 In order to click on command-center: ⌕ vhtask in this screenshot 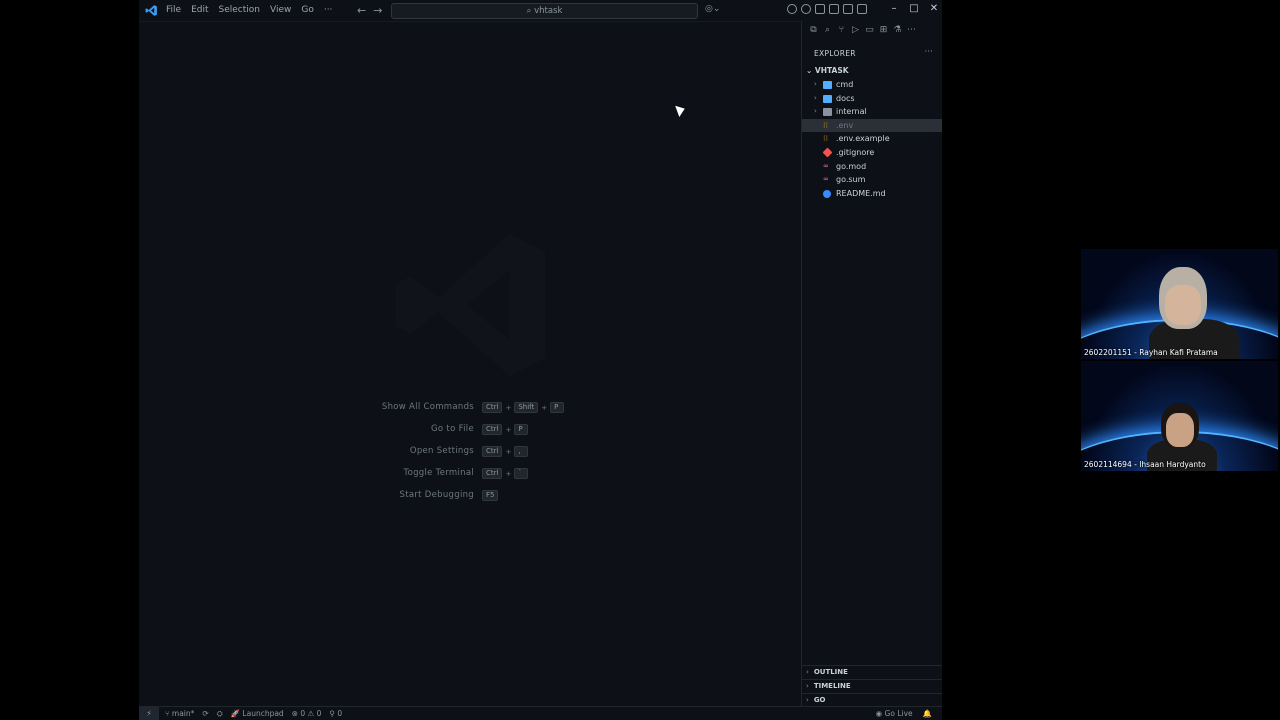, I will do `click(544, 11)`.